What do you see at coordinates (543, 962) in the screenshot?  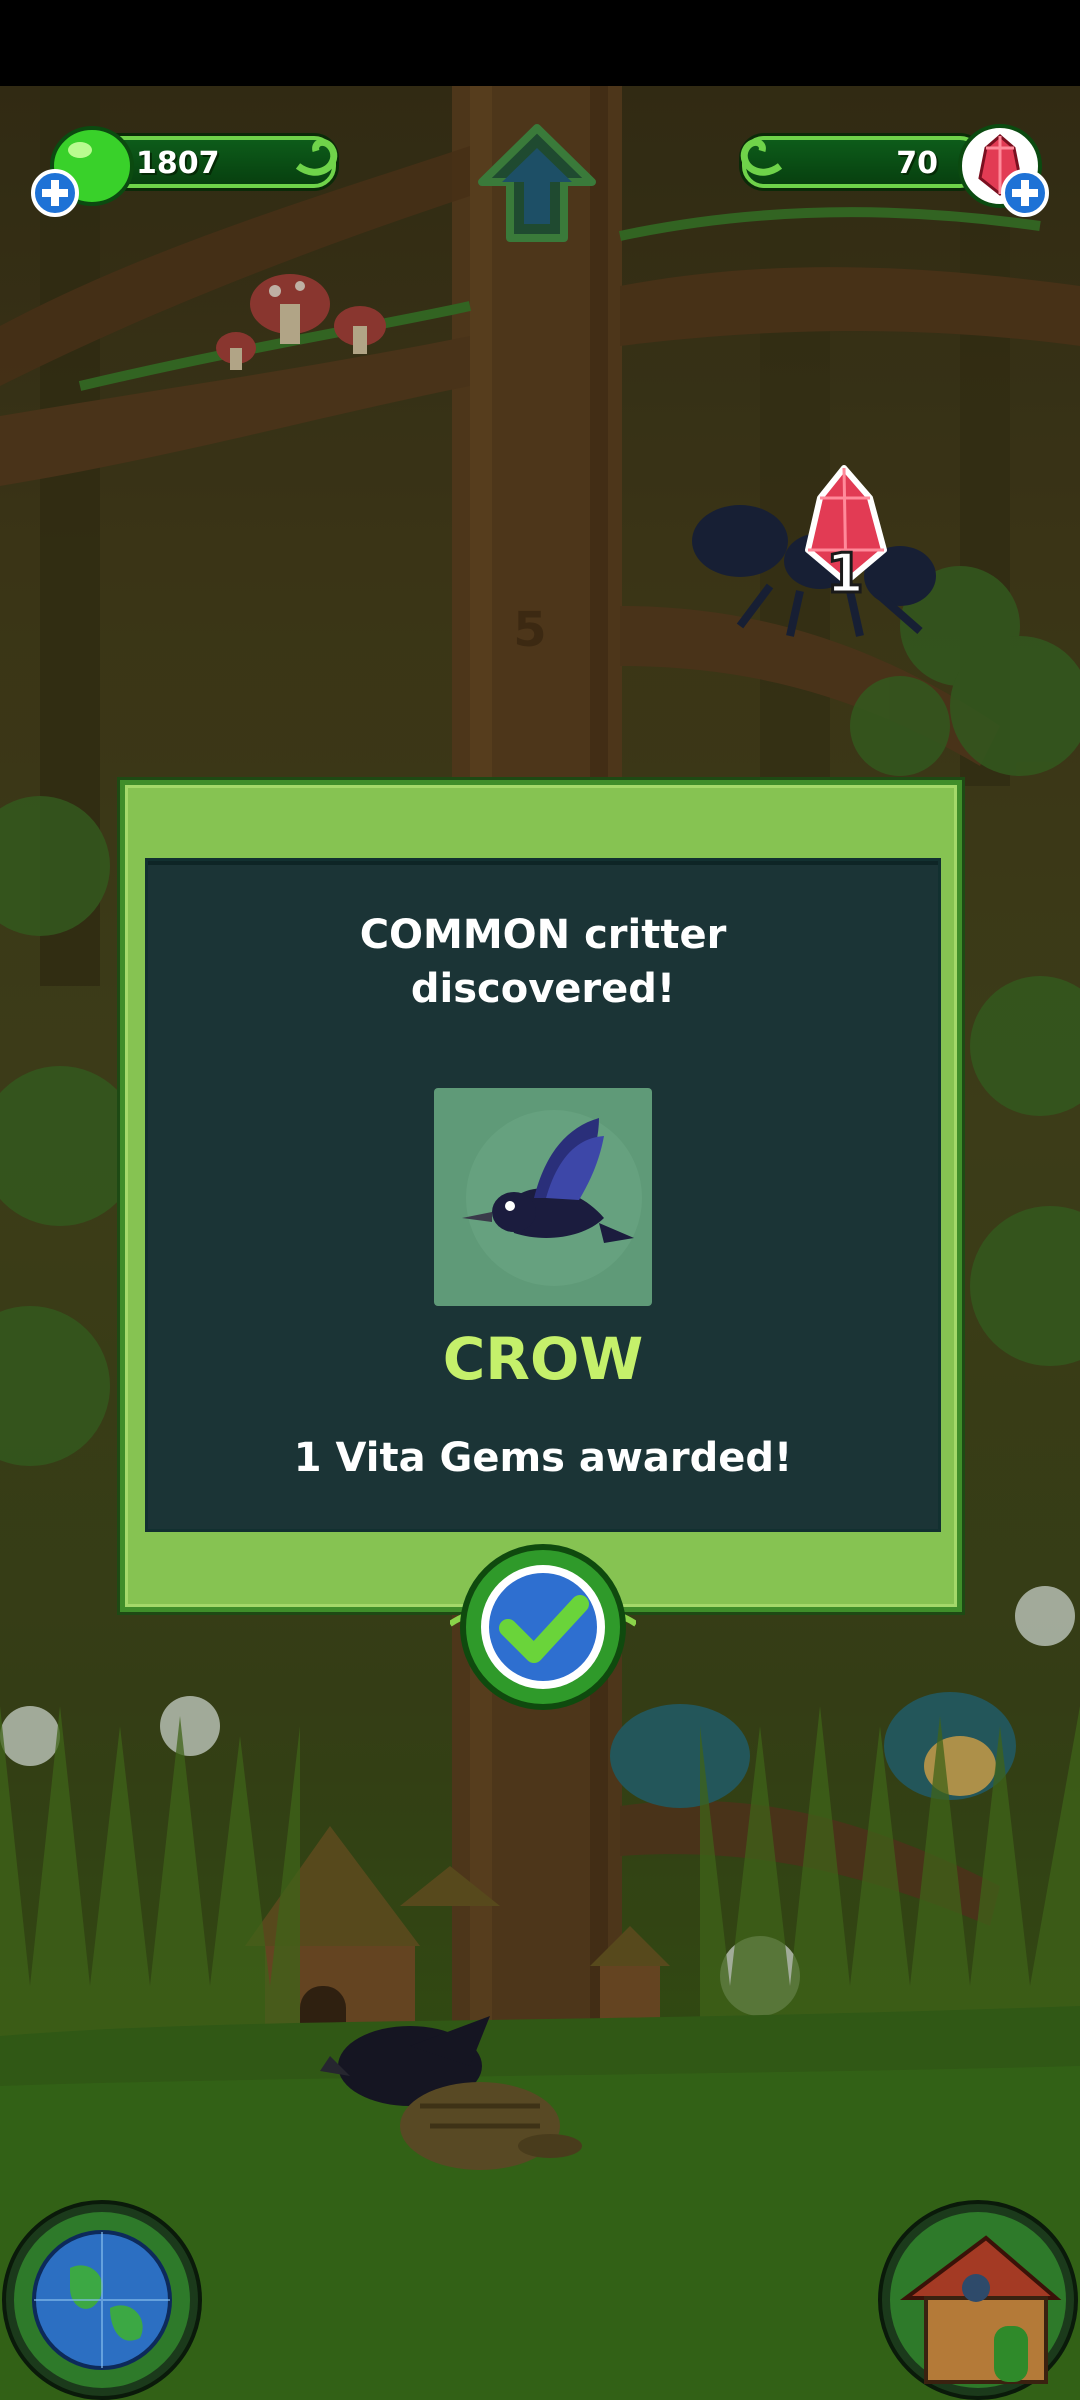 I see `dialog-title: COMMON critter discovered!` at bounding box center [543, 962].